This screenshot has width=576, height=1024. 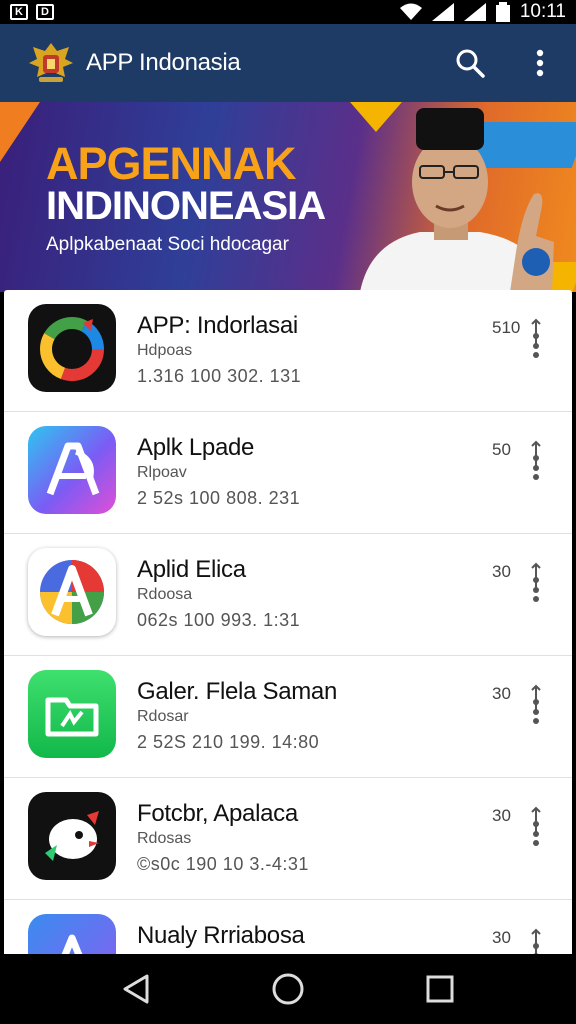 I want to click on back-triangle-icon, so click(x=136, y=989).